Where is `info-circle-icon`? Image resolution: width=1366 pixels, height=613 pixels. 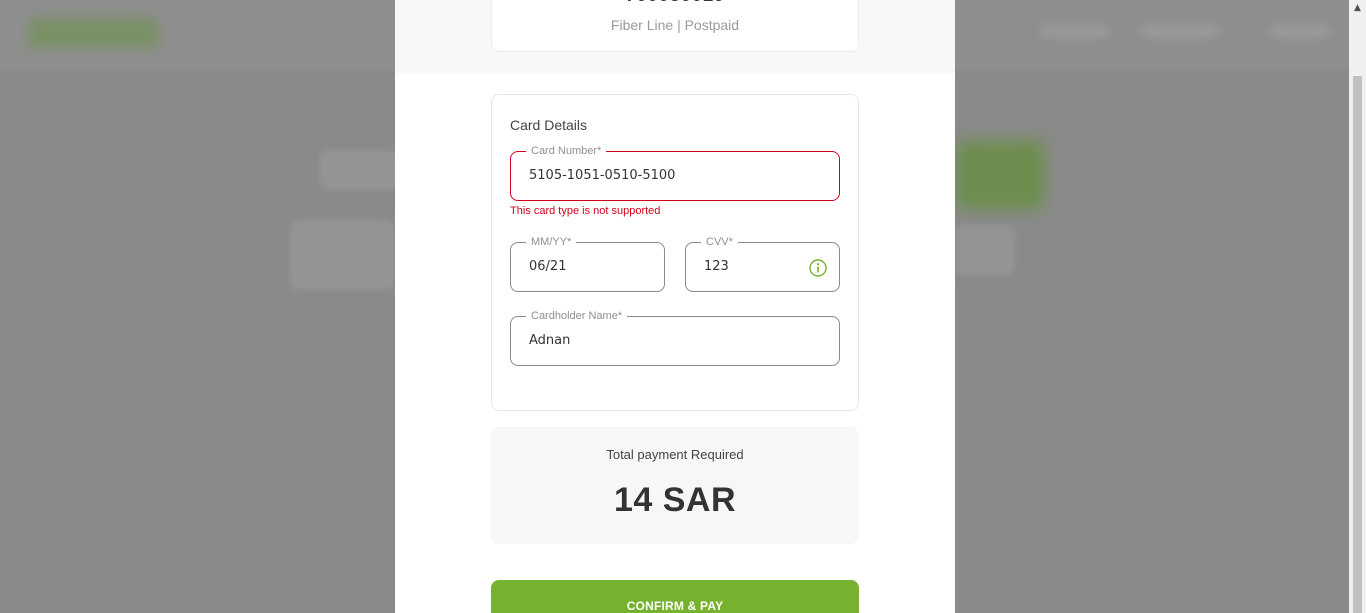
info-circle-icon is located at coordinates (818, 268).